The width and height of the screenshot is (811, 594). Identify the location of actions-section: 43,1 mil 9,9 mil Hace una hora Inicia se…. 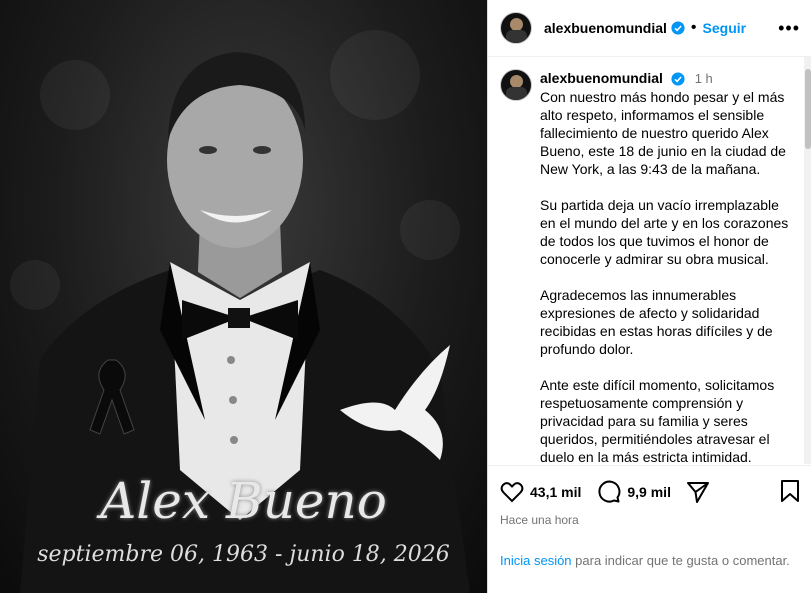
(649, 529).